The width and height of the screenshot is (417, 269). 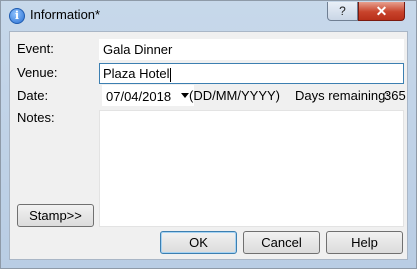 I want to click on days-remaining-value: 365, so click(x=395, y=95).